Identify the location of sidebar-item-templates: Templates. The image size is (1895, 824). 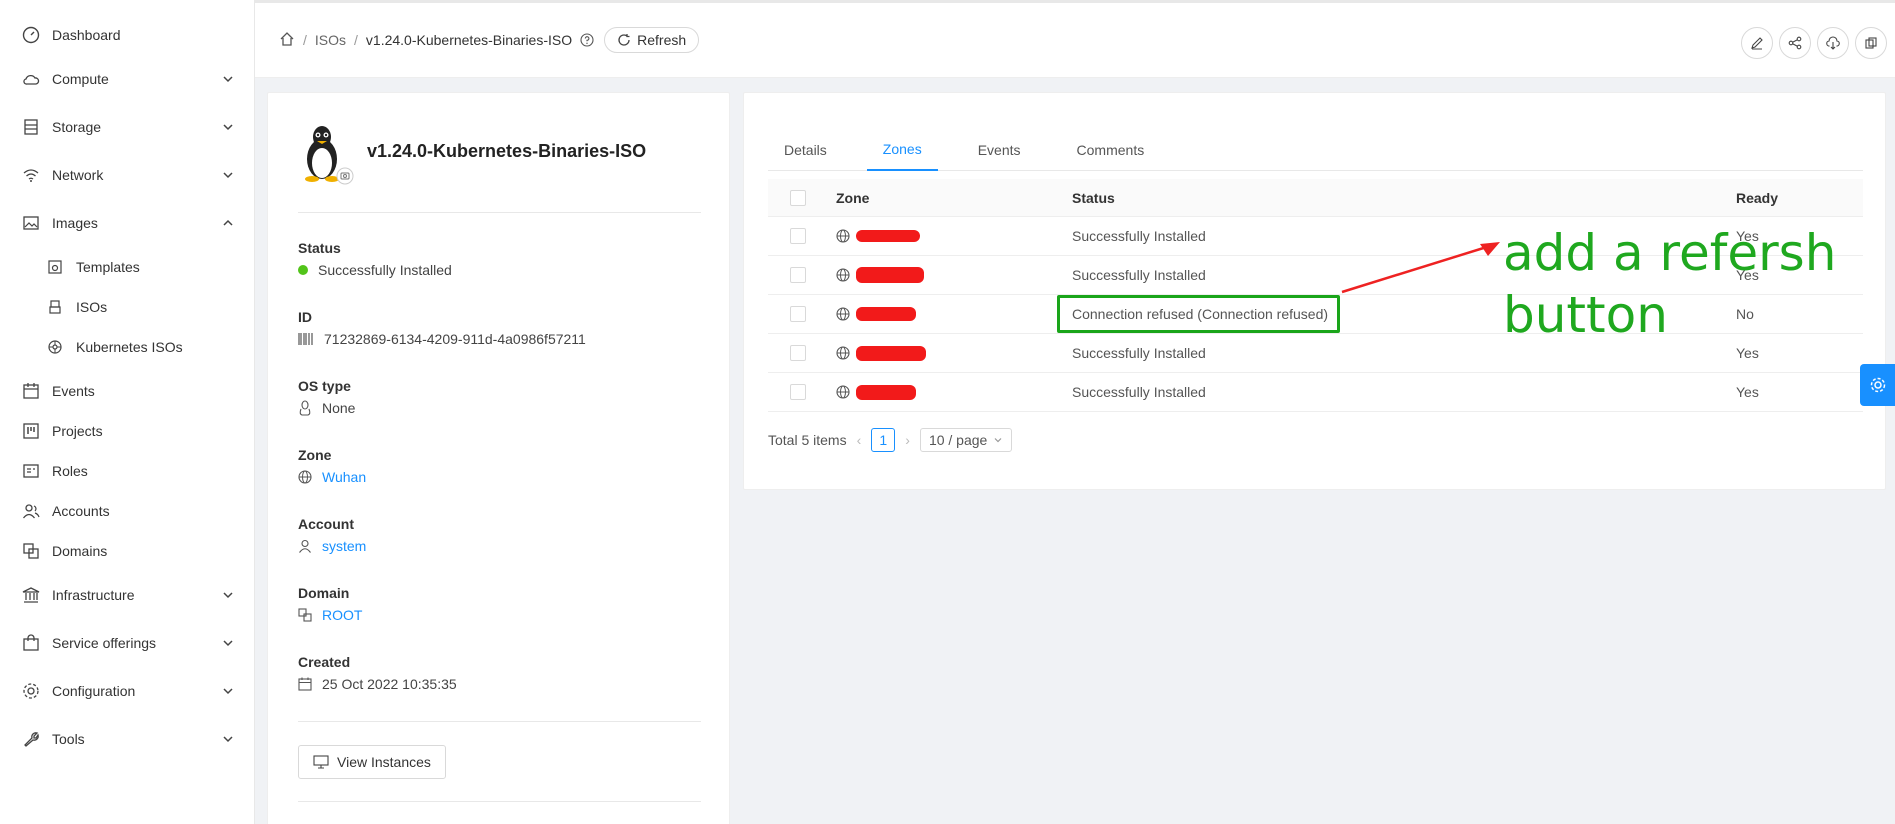
(127, 267).